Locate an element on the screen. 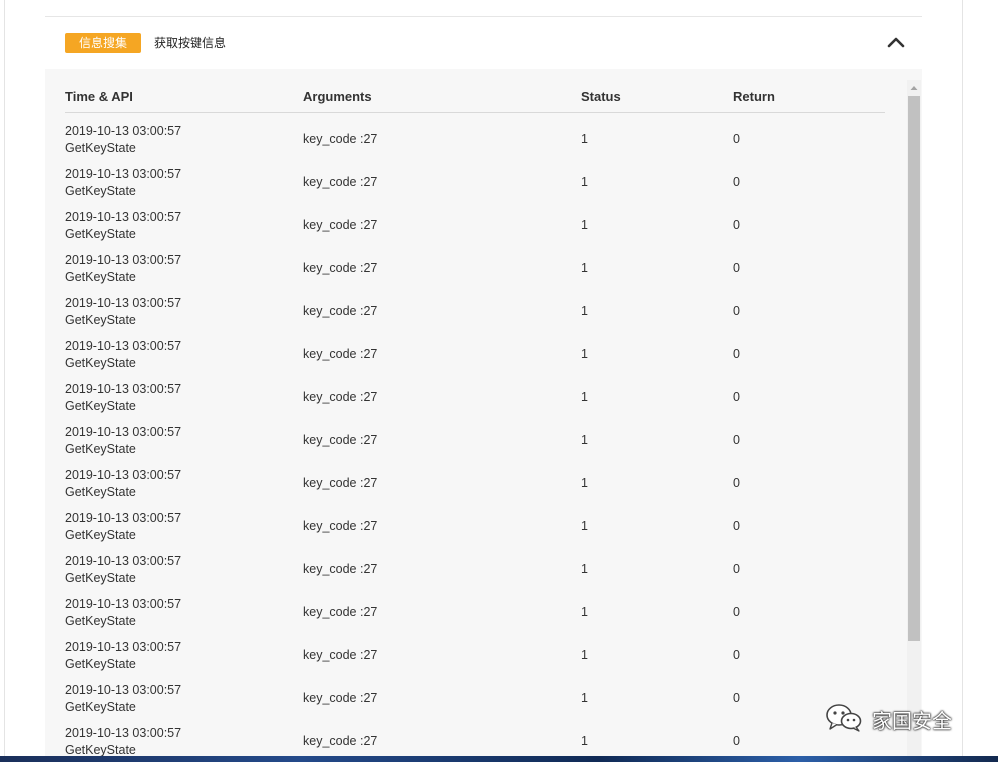 Image resolution: width=998 pixels, height=762 pixels. header-time-api: Time & API is located at coordinates (99, 96).